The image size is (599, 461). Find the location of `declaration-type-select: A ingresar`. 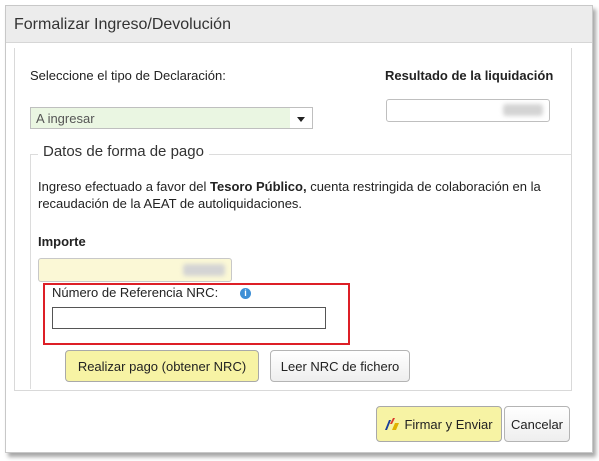

declaration-type-select: A ingresar is located at coordinates (161, 118).